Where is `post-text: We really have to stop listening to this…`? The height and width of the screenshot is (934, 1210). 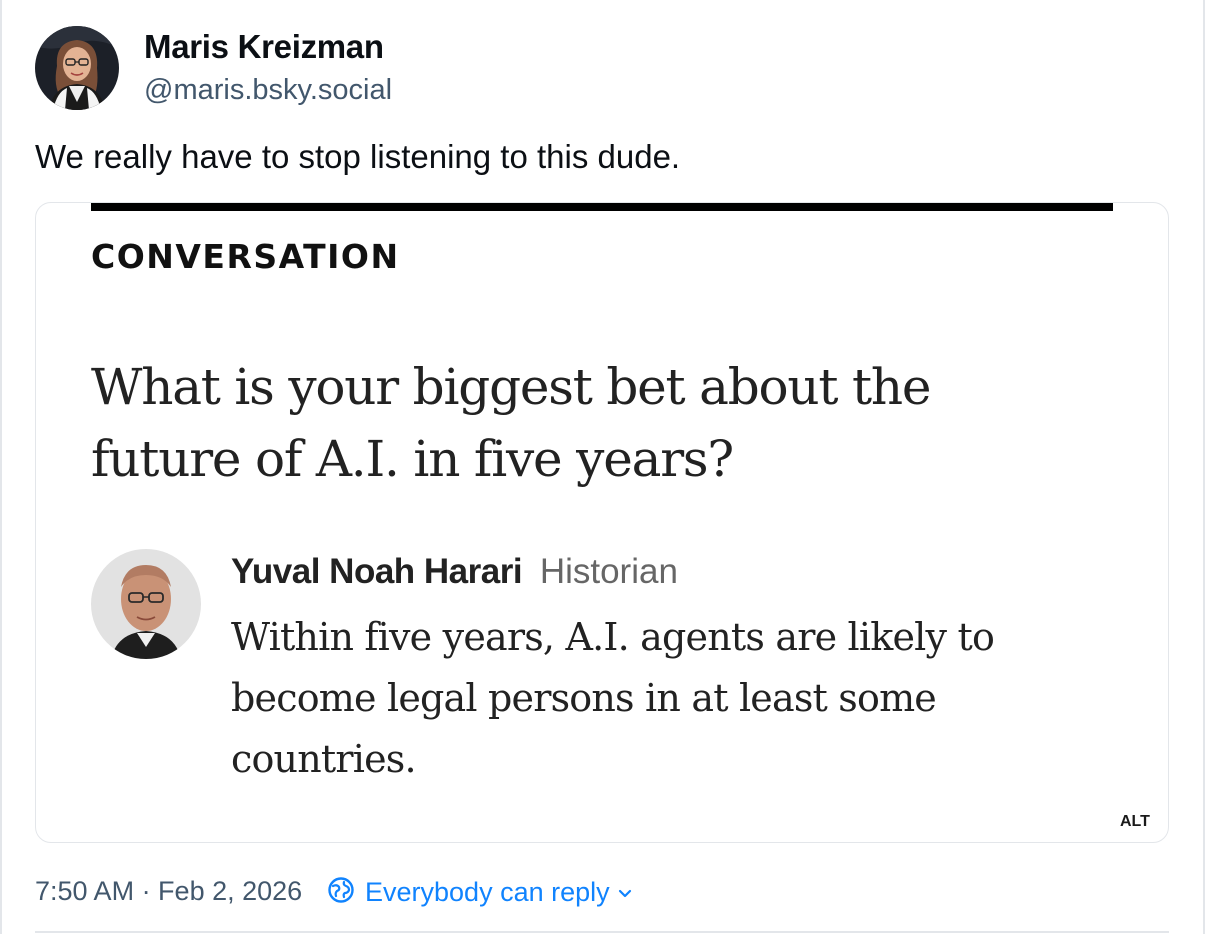
post-text: We really have to stop listening to this… is located at coordinates (358, 156).